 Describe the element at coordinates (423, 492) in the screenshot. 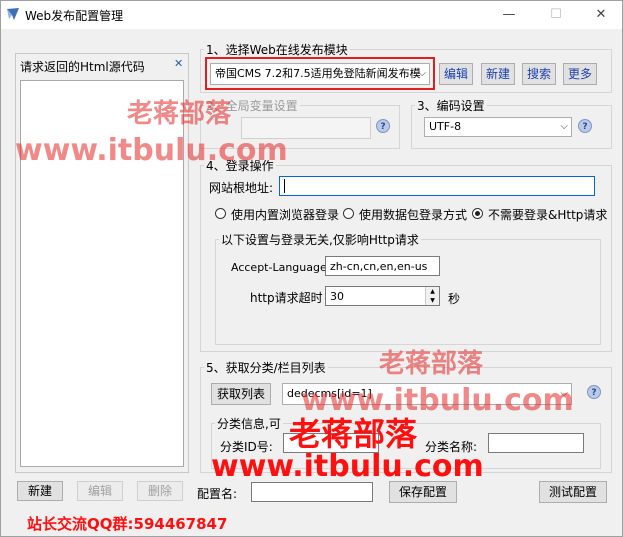

I see `save-config-button: 保存配置` at that location.